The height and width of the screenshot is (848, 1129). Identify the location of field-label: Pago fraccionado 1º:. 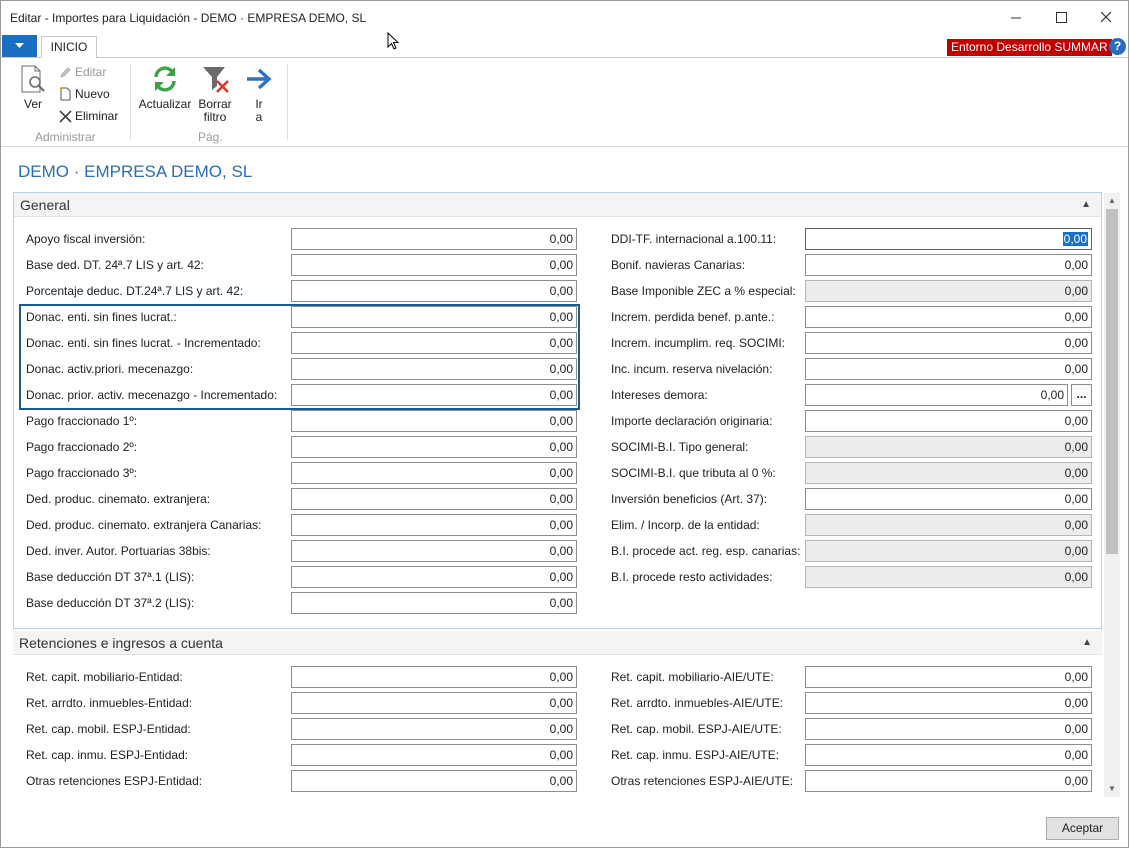
(82, 421).